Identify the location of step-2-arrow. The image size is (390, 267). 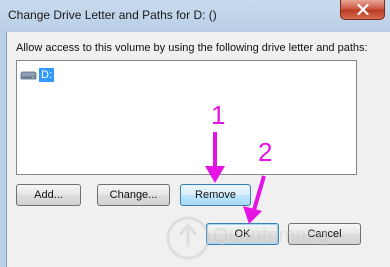
(254, 199).